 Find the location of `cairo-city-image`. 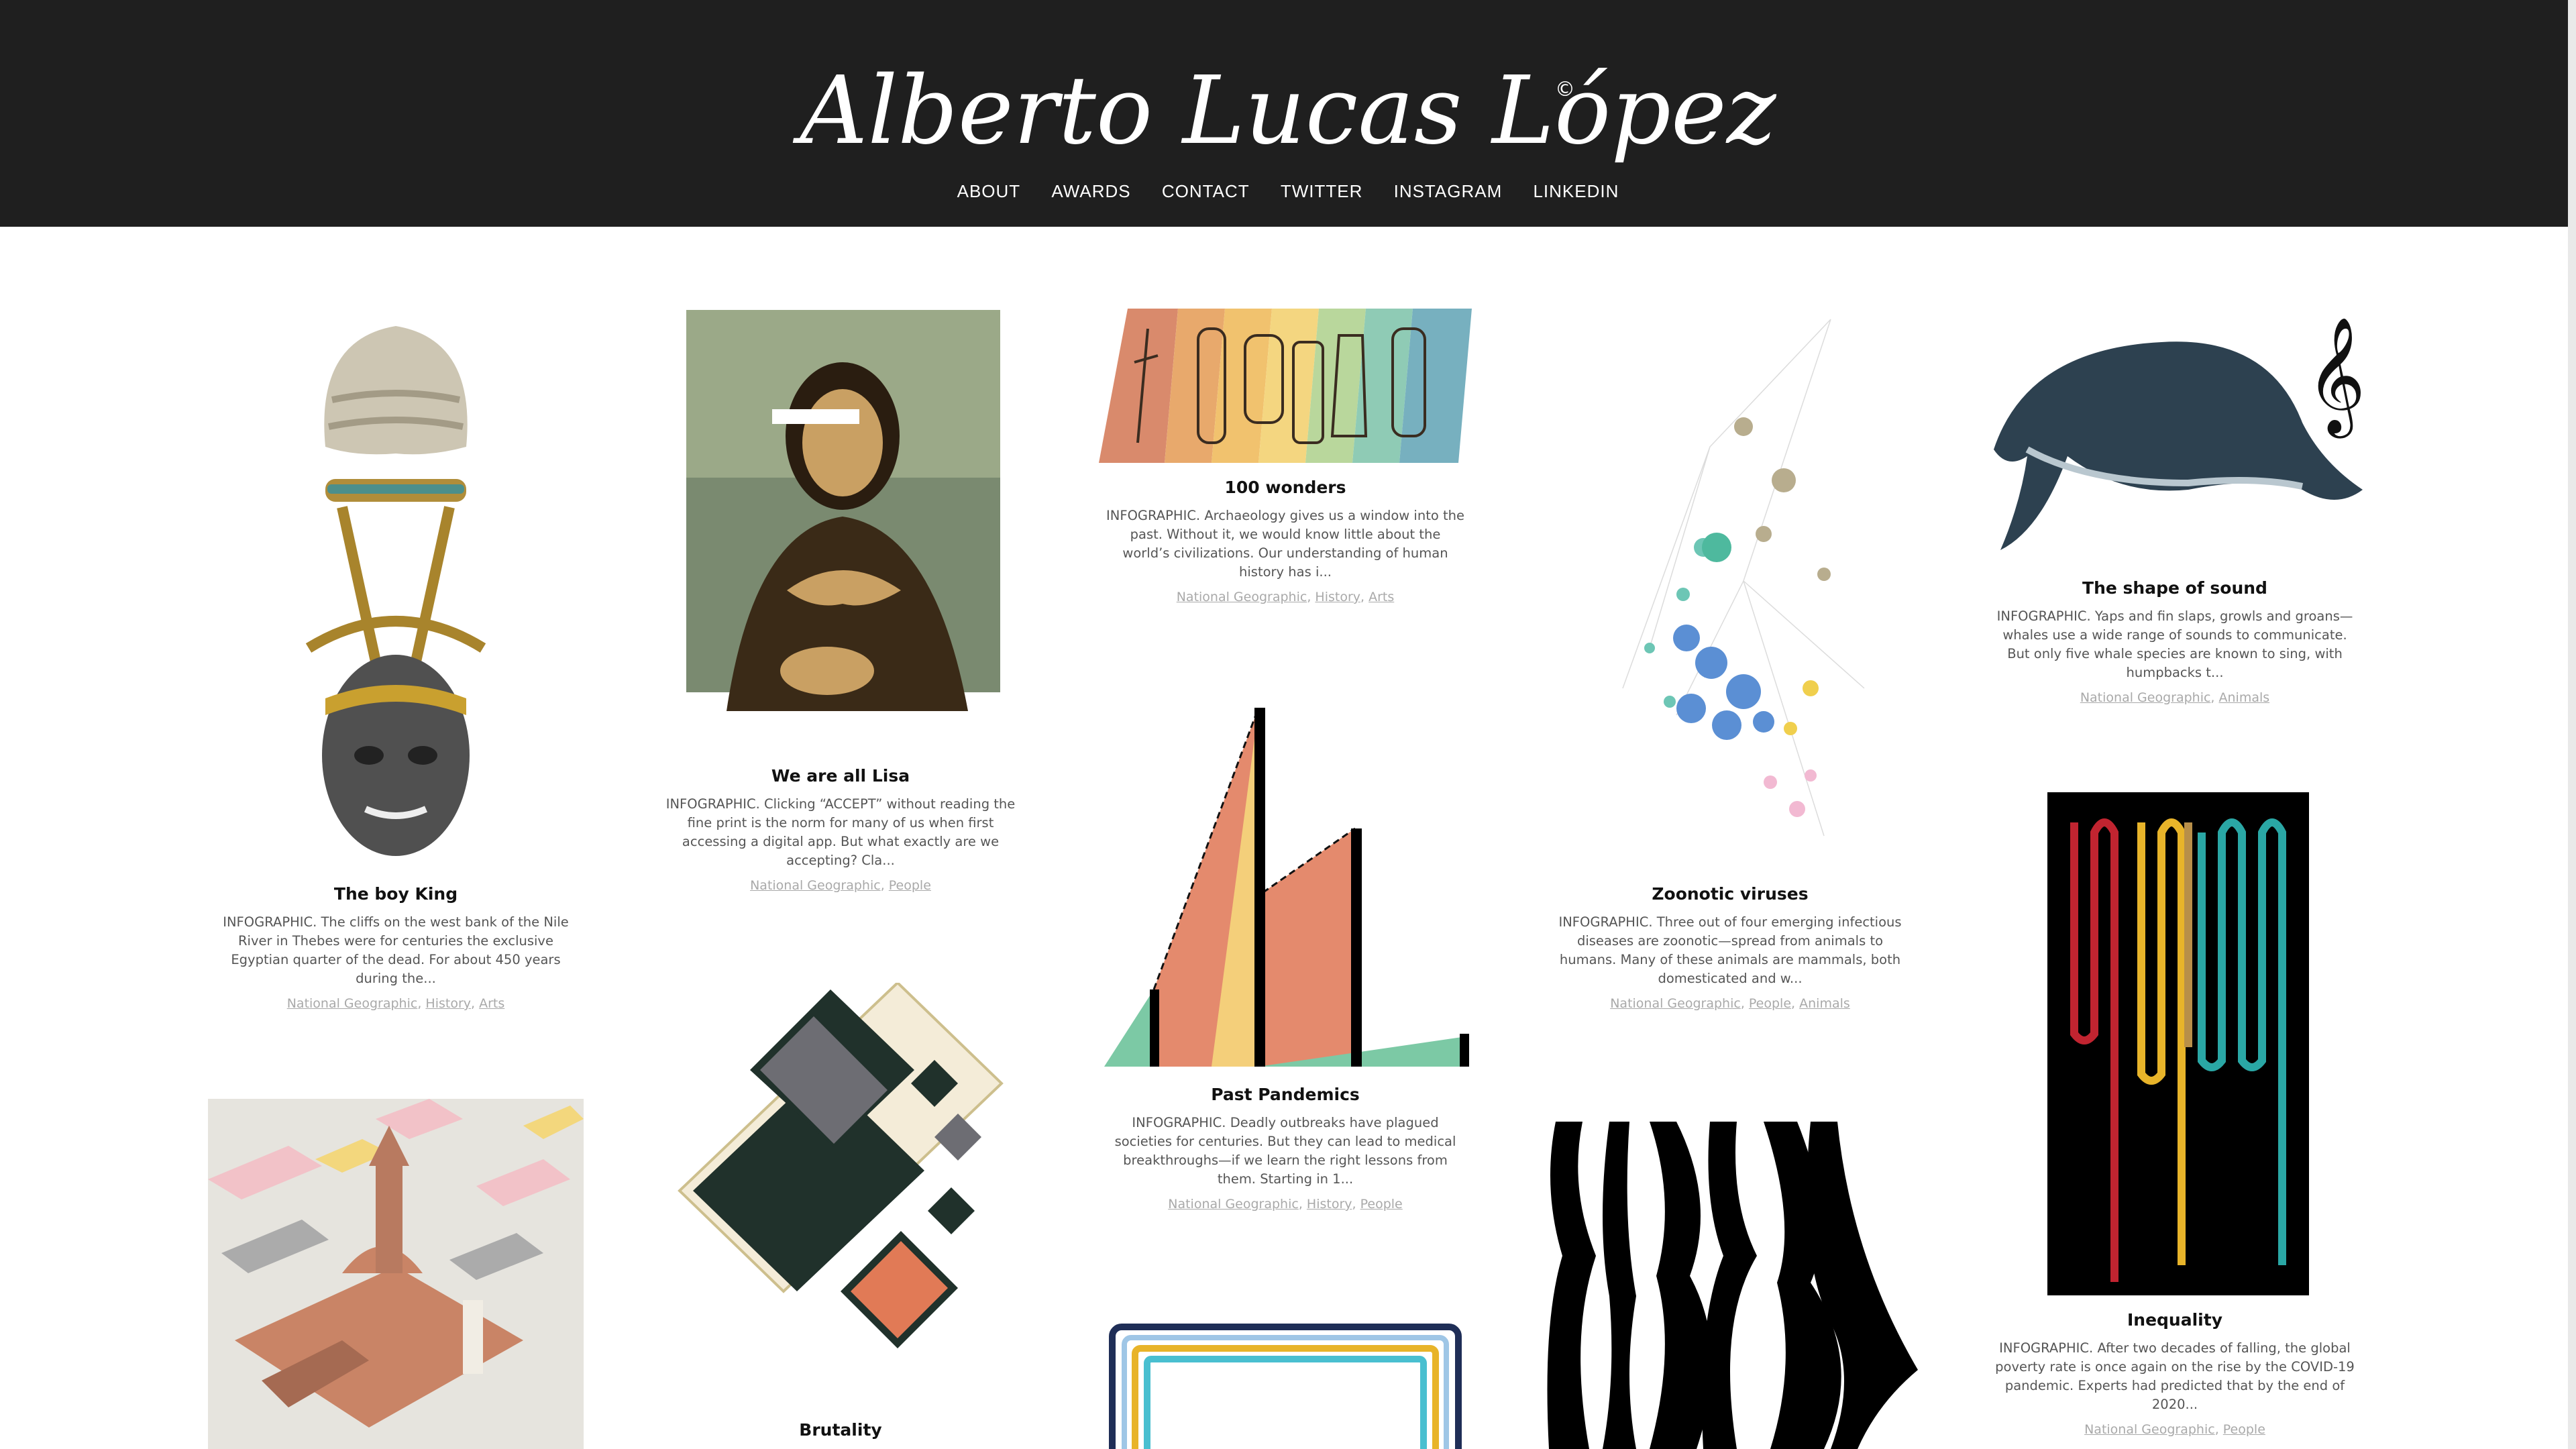

cairo-city-image is located at coordinates (396, 1274).